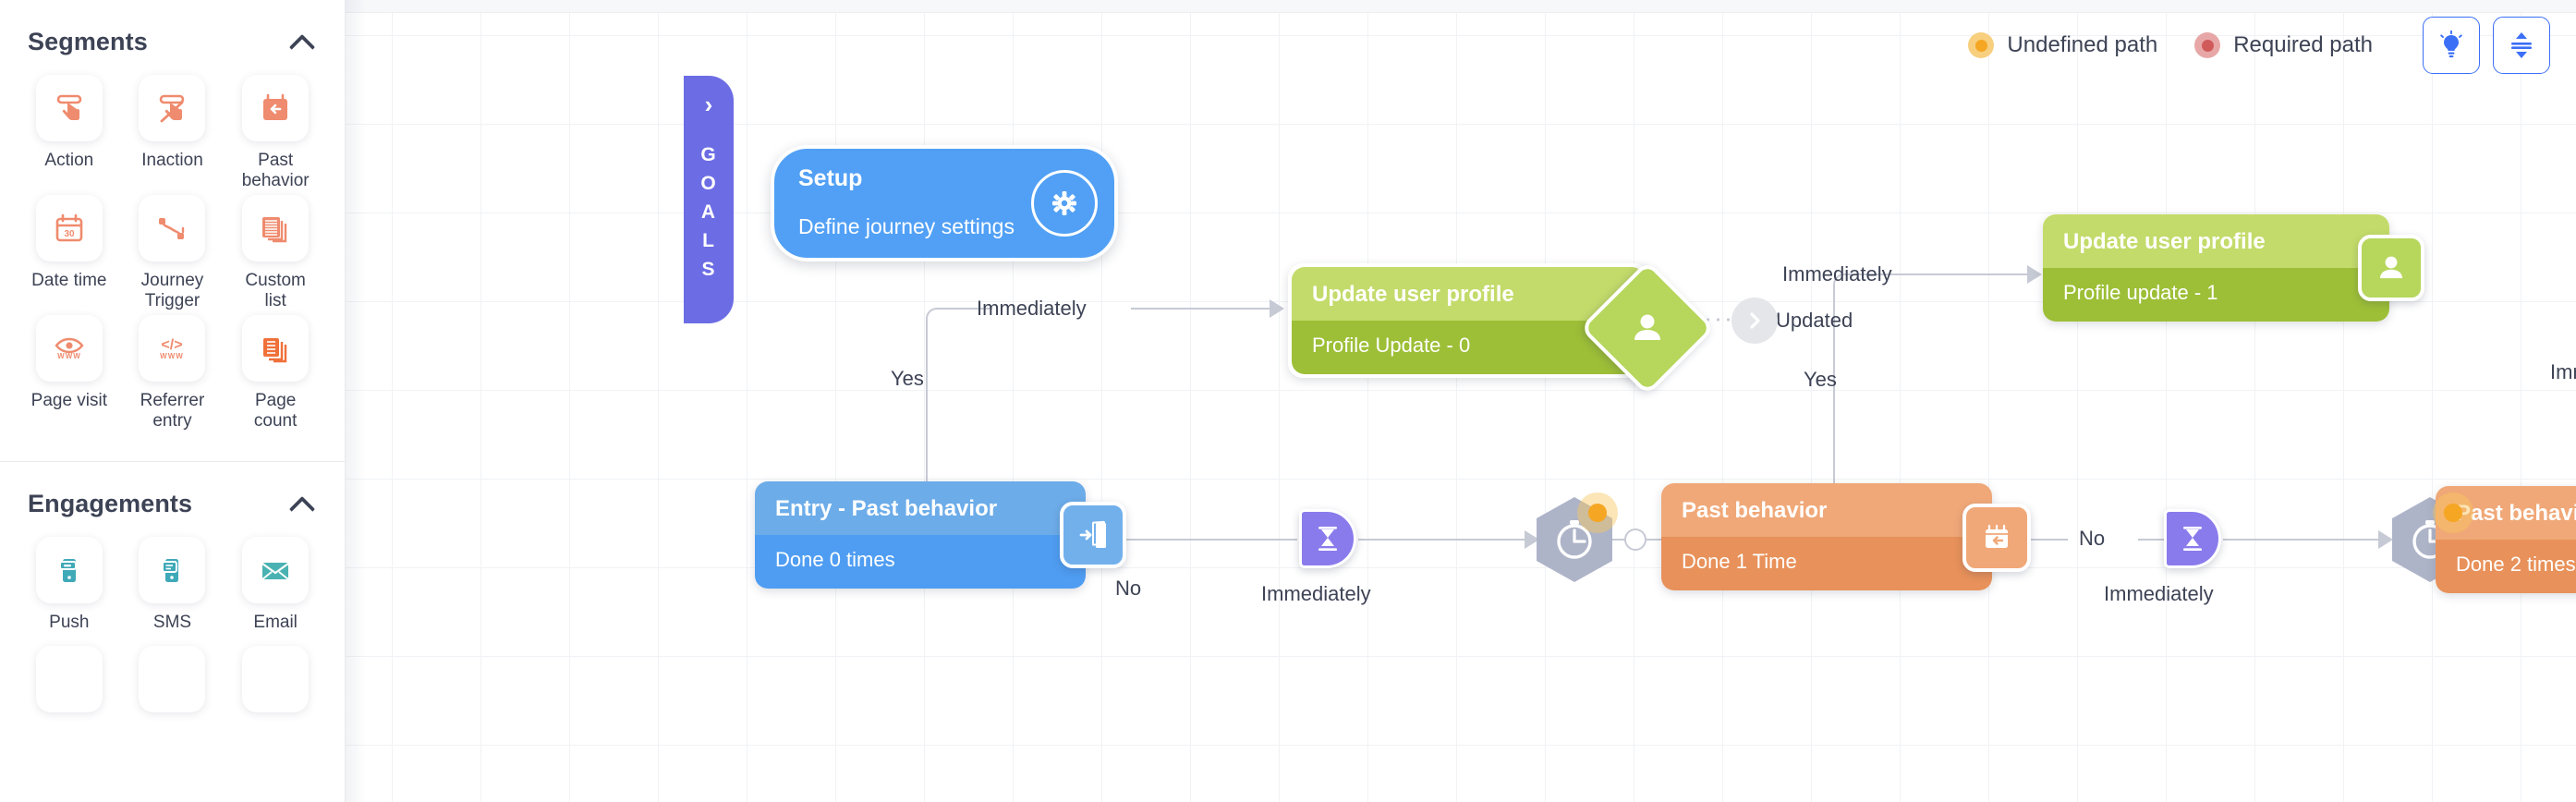 Image resolution: width=2576 pixels, height=802 pixels. What do you see at coordinates (69, 160) in the screenshot?
I see `sidebar-tile-label: Action` at bounding box center [69, 160].